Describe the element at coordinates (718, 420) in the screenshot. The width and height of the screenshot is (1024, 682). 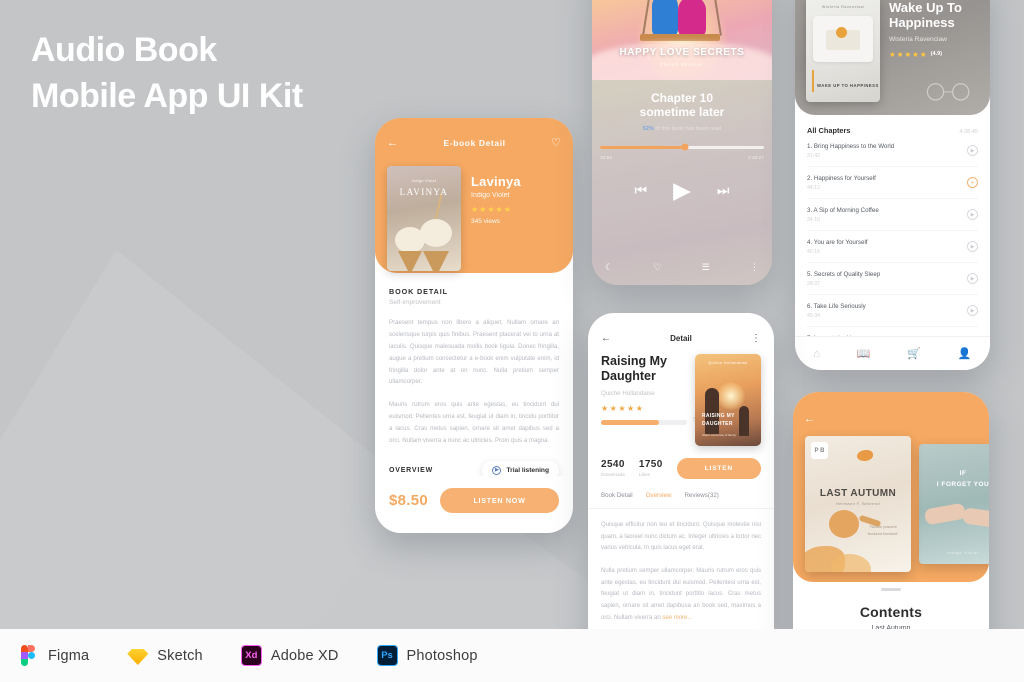
I see `cover-title: RAISING MY DAUGHTER` at that location.